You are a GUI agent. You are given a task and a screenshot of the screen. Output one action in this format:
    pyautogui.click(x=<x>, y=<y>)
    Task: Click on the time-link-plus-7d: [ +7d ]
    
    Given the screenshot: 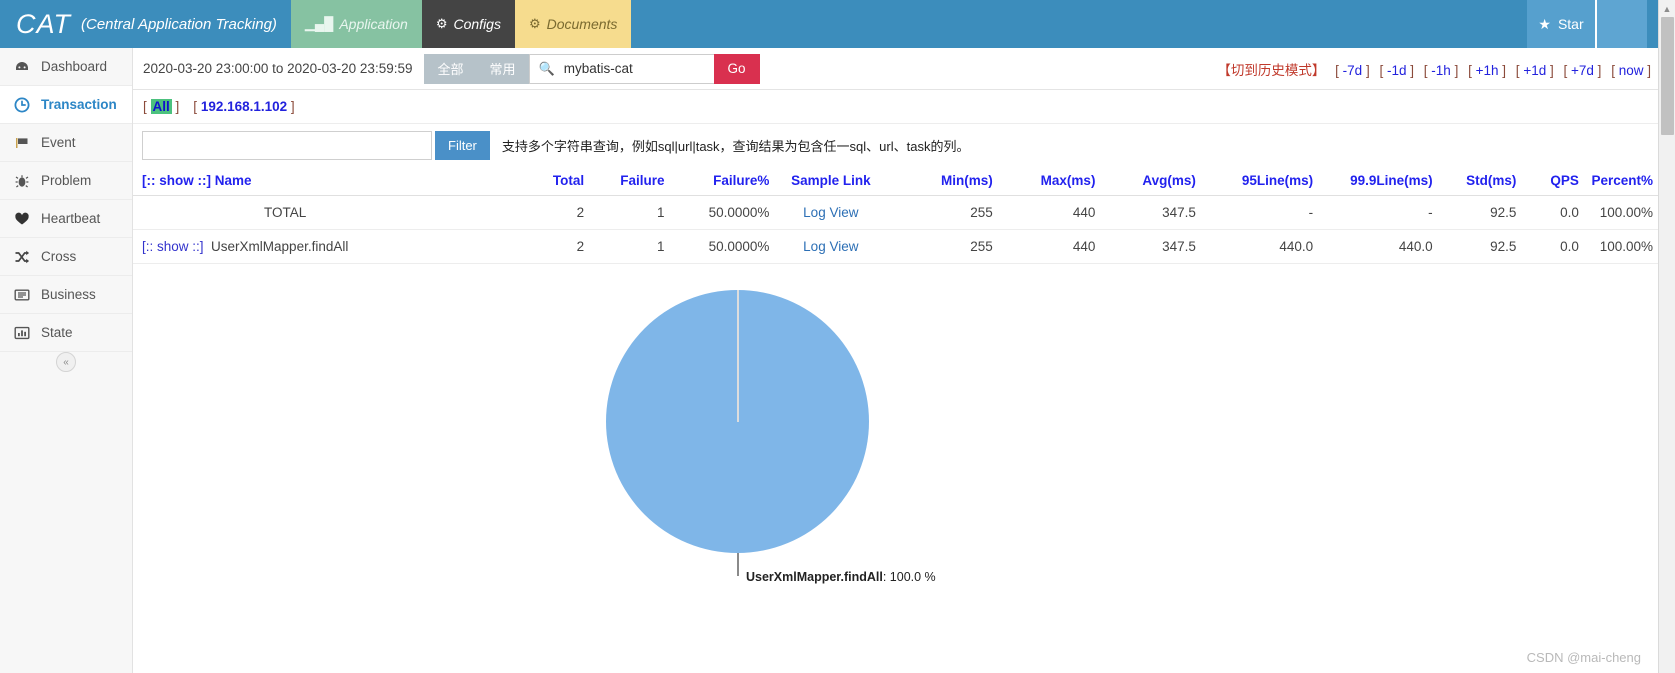 What is the action you would take?
    pyautogui.click(x=1583, y=70)
    